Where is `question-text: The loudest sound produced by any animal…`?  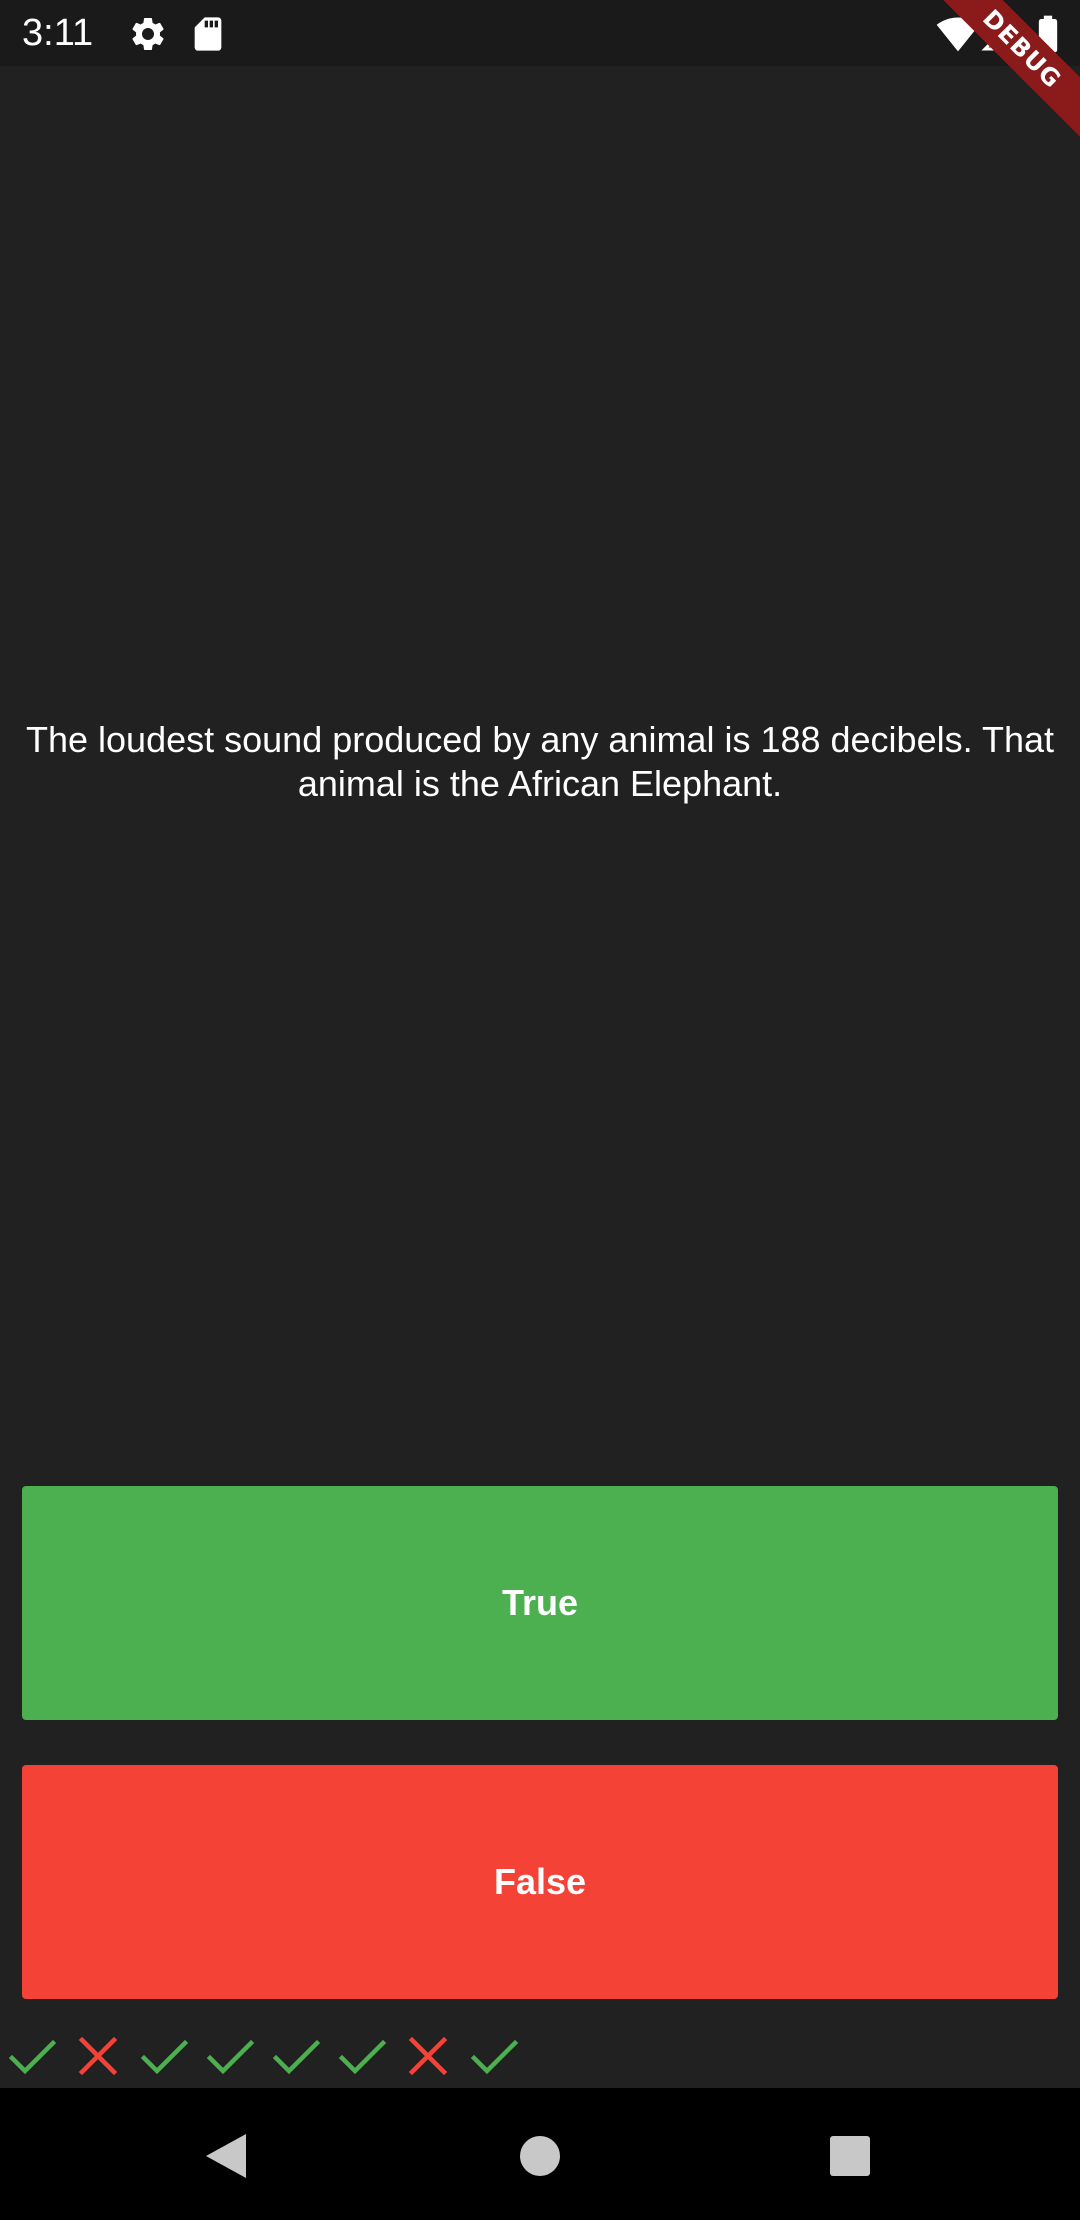 question-text: The loudest sound produced by any animal… is located at coordinates (540, 761).